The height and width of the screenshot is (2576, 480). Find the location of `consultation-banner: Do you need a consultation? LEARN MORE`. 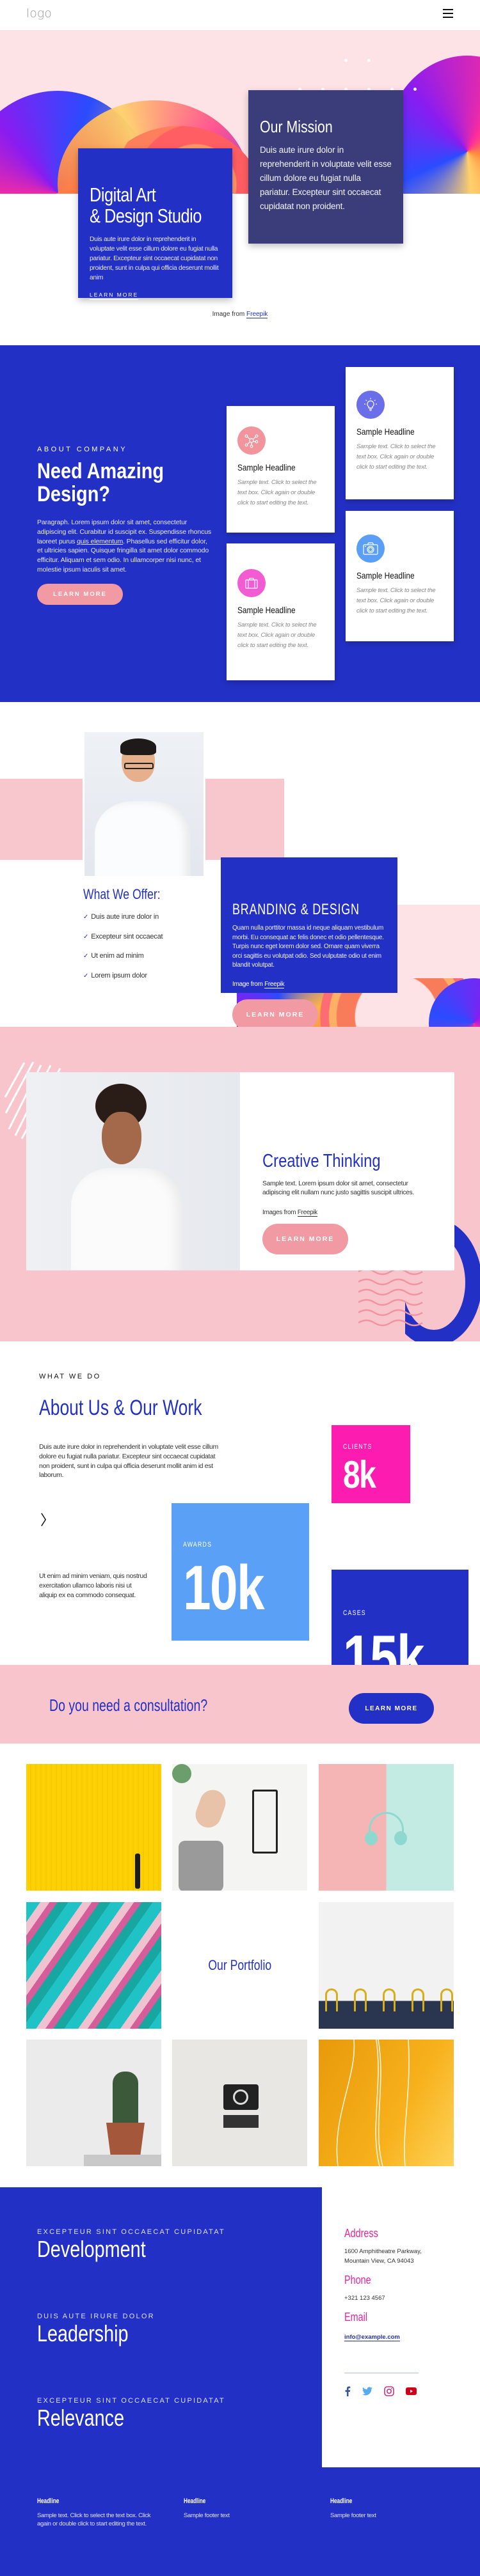

consultation-banner: Do you need a consultation? LEARN MORE is located at coordinates (240, 1704).